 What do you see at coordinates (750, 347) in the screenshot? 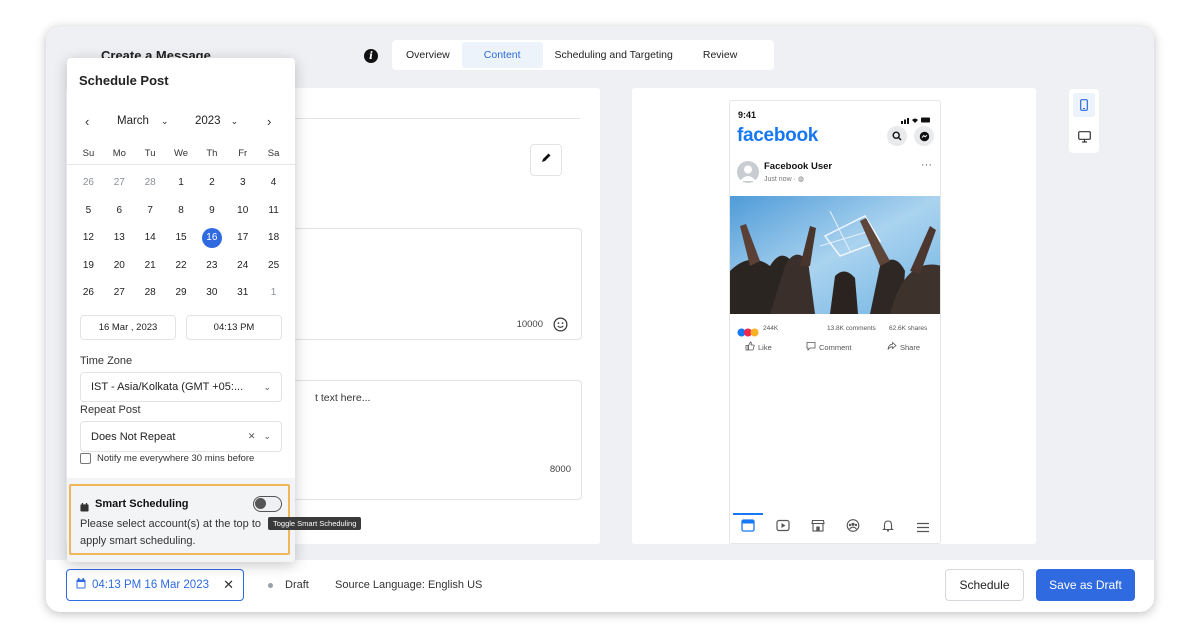
I see `thumbs-up-icon` at bounding box center [750, 347].